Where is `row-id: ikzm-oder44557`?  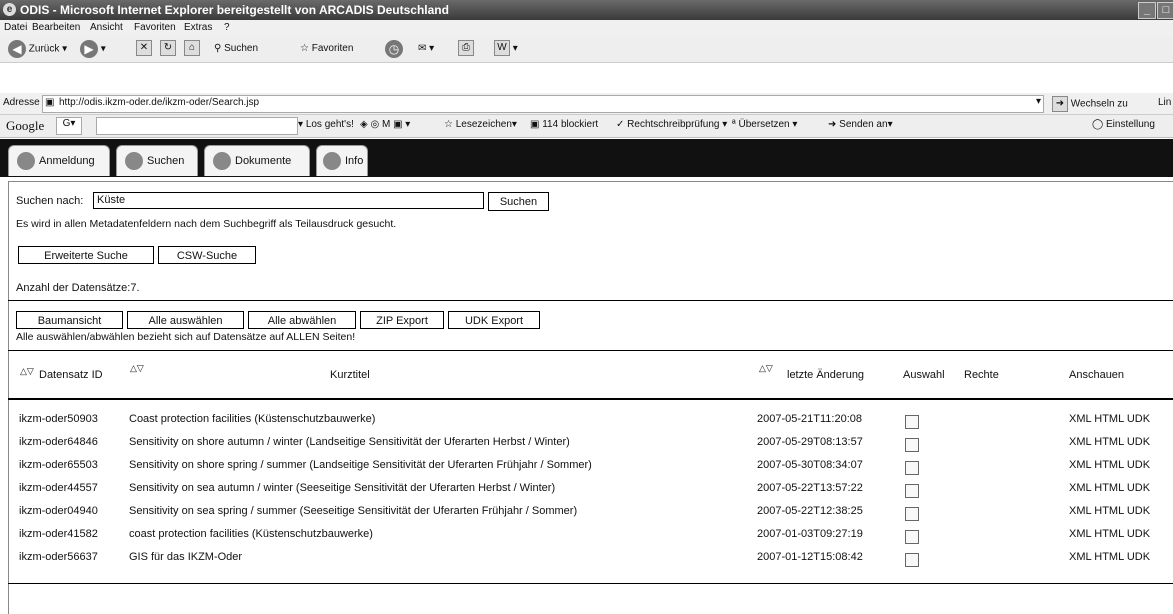 row-id: ikzm-oder44557 is located at coordinates (58, 488).